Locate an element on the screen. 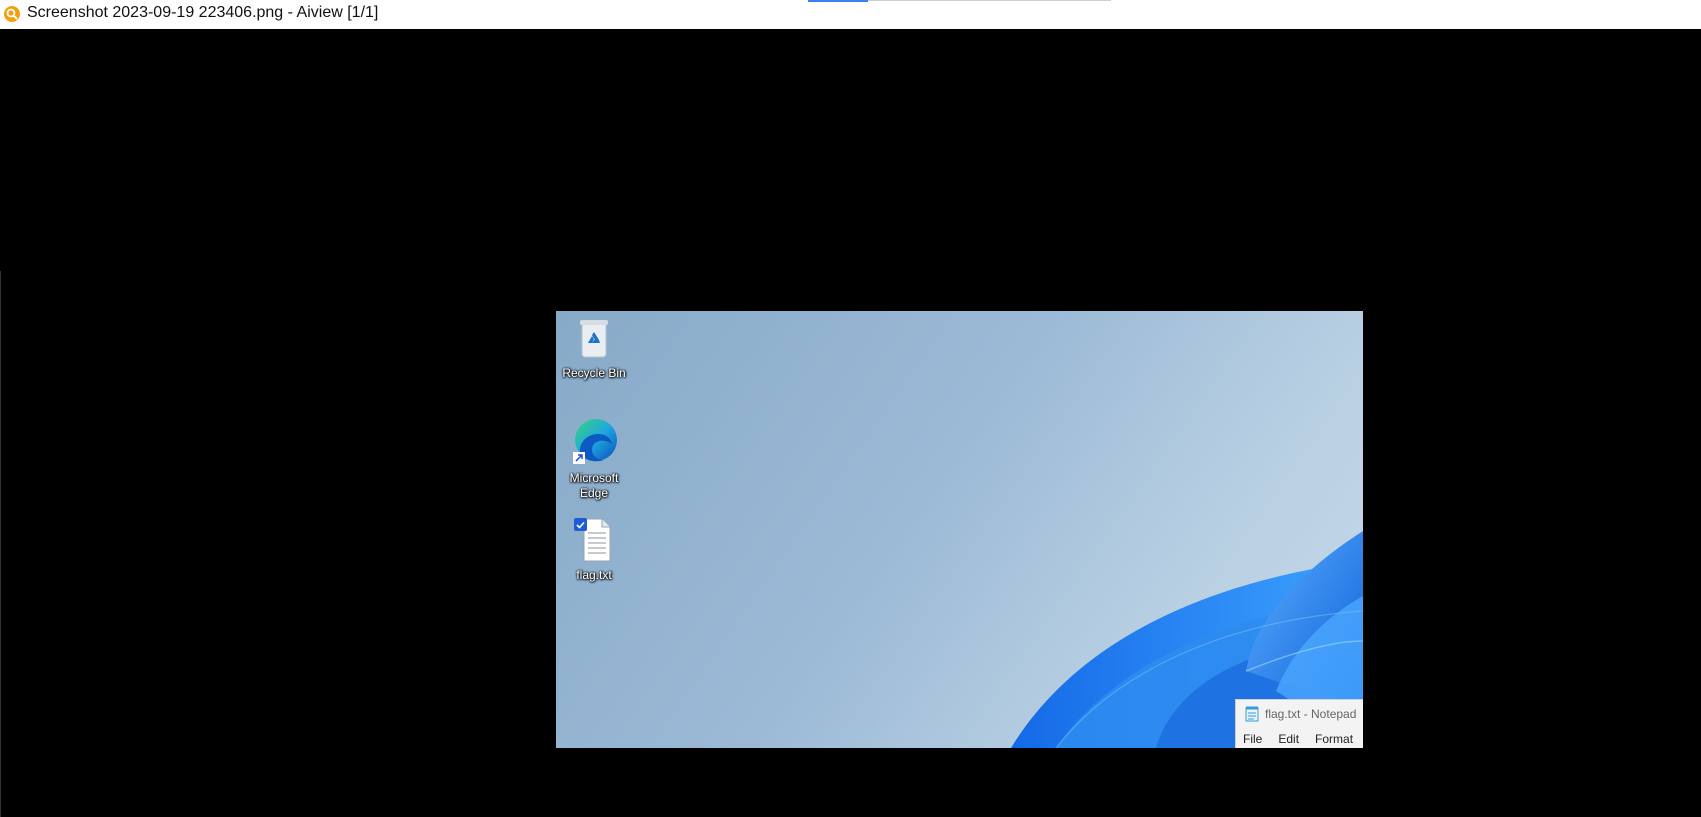 The image size is (1701, 817). desktop-icon-microsoft-edge: Microsoft Edge is located at coordinates (594, 458).